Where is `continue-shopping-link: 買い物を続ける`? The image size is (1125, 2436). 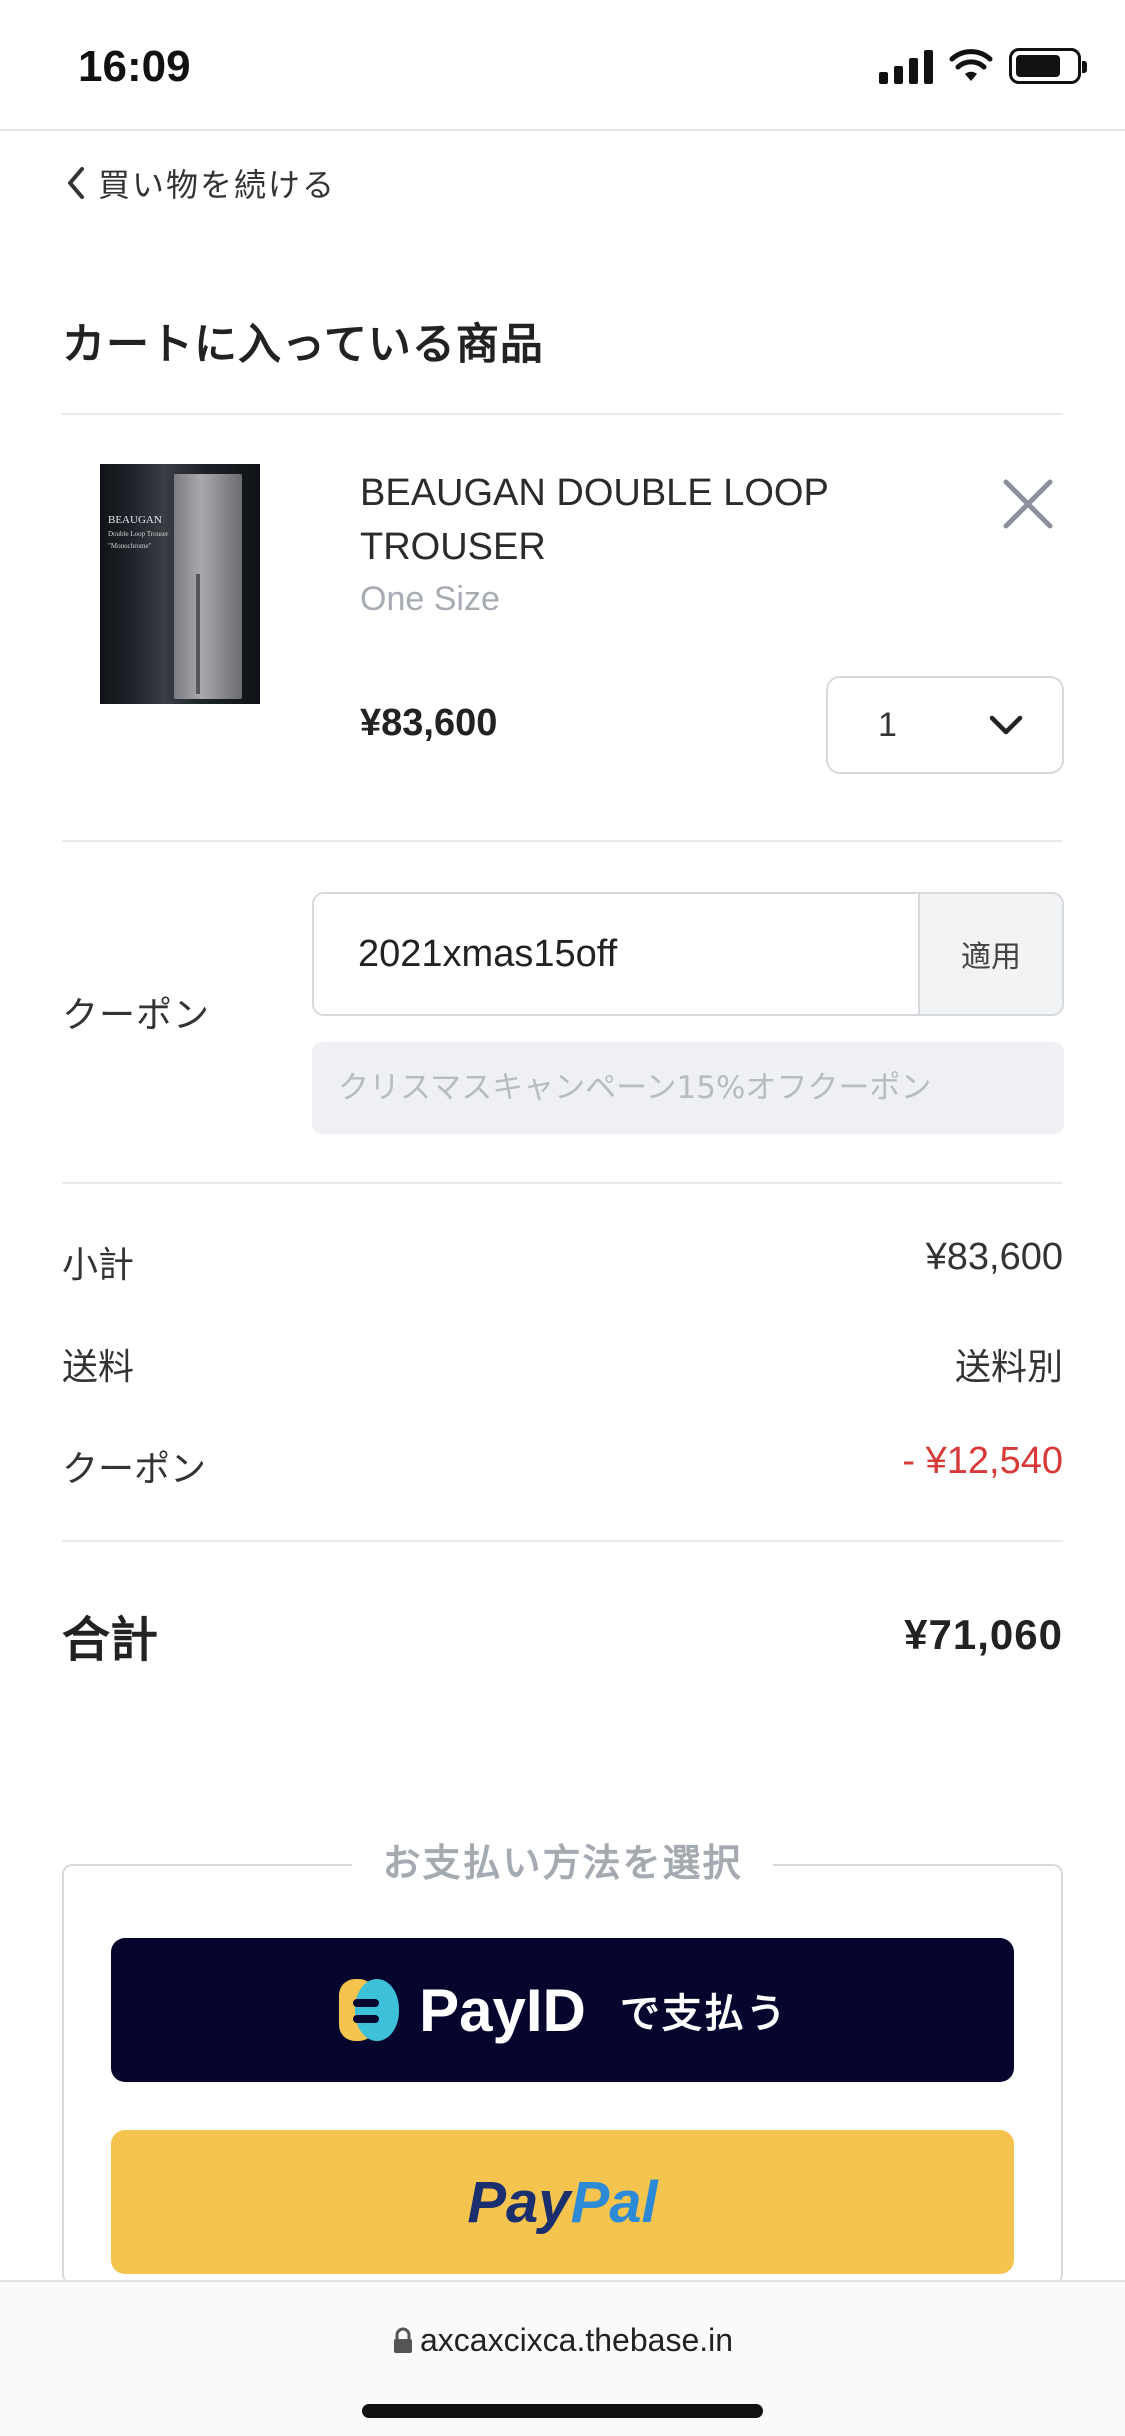
continue-shopping-link: 買い物を続ける is located at coordinates (199, 183).